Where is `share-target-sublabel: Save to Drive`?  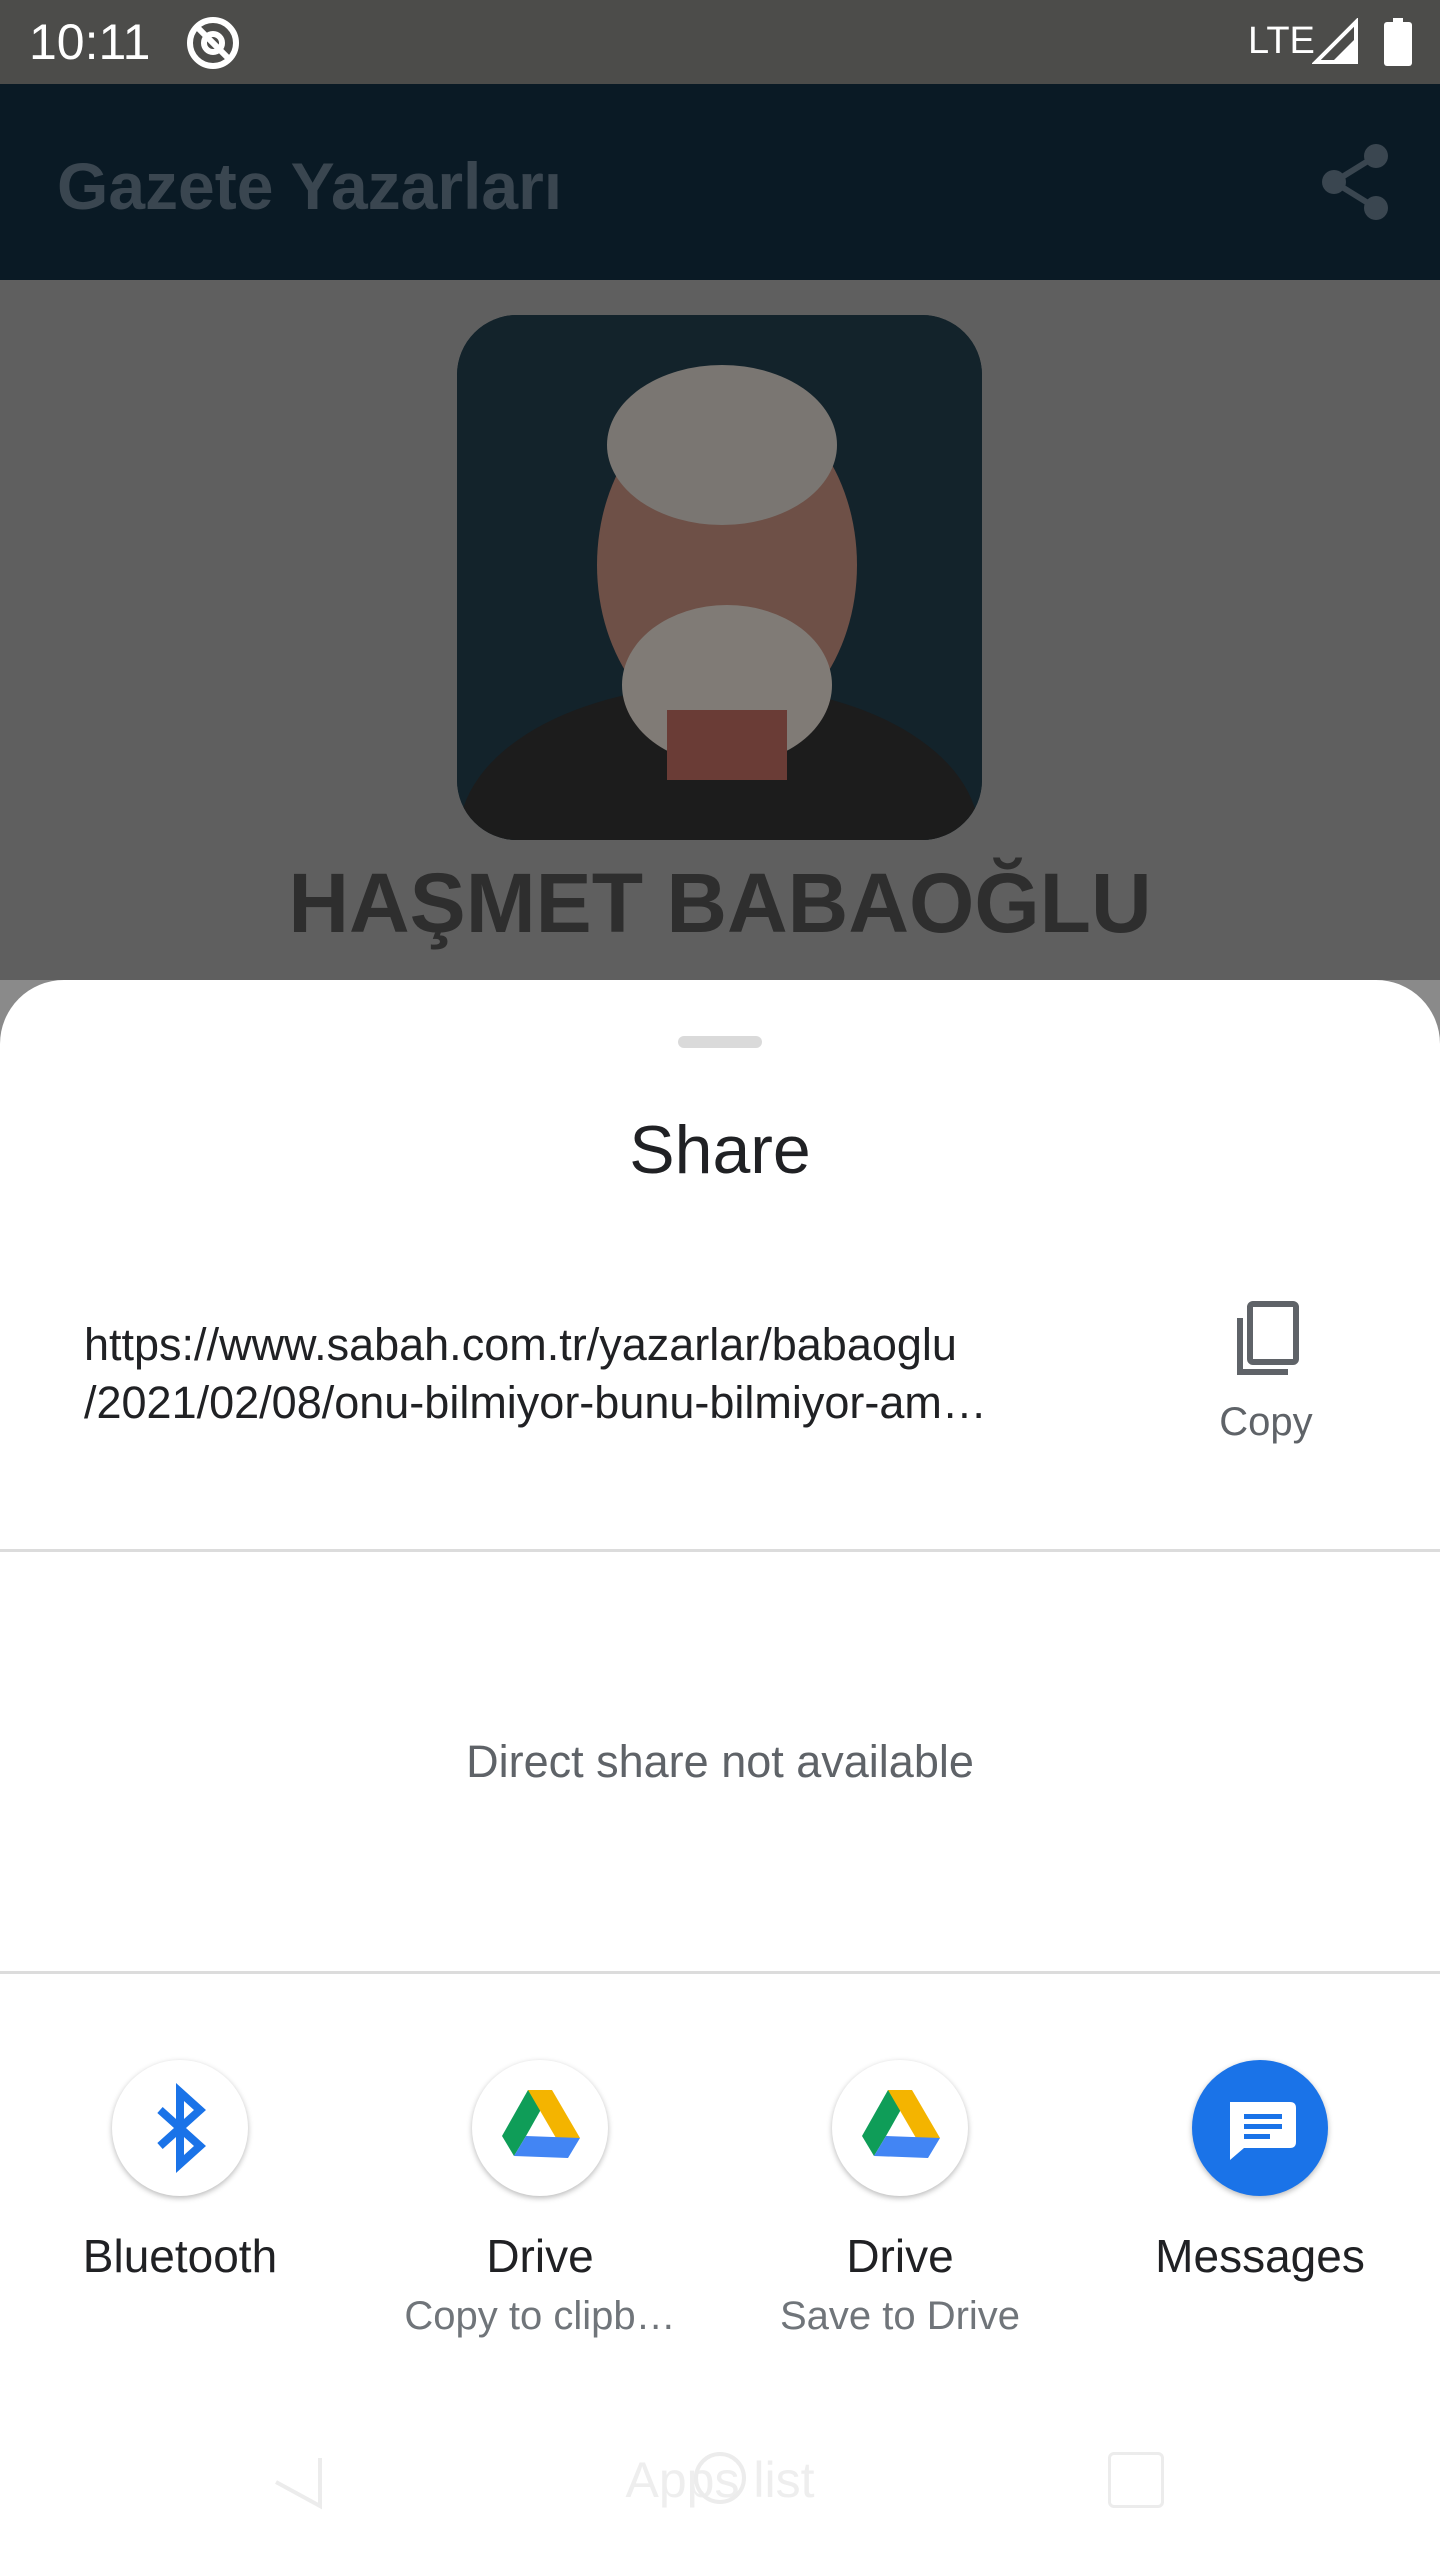 share-target-sublabel: Save to Drive is located at coordinates (900, 2316).